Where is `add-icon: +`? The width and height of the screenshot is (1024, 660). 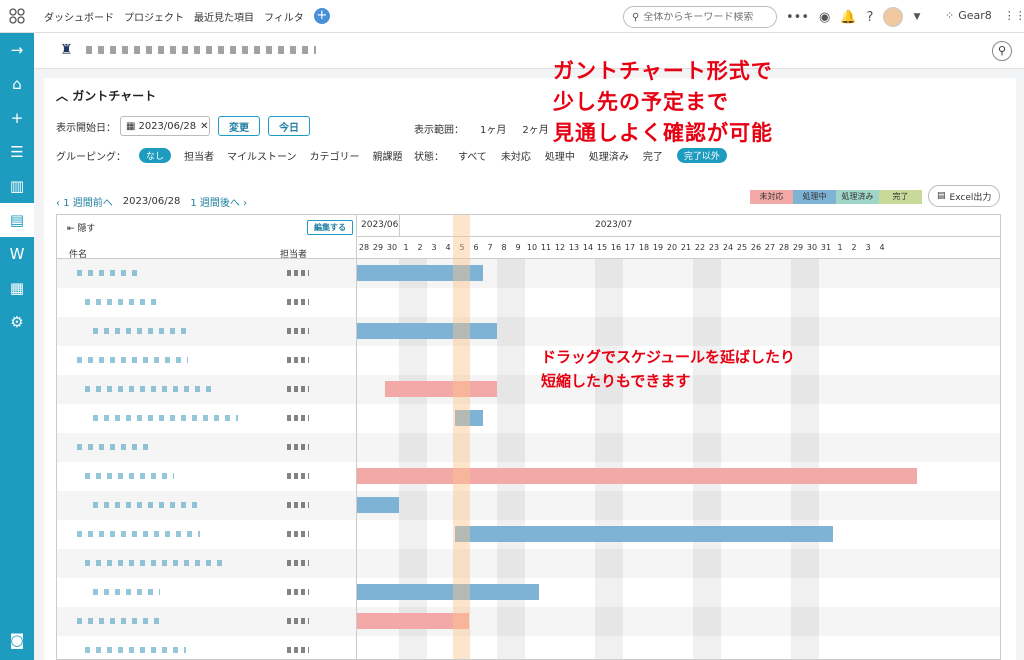 add-icon: + is located at coordinates (321, 16).